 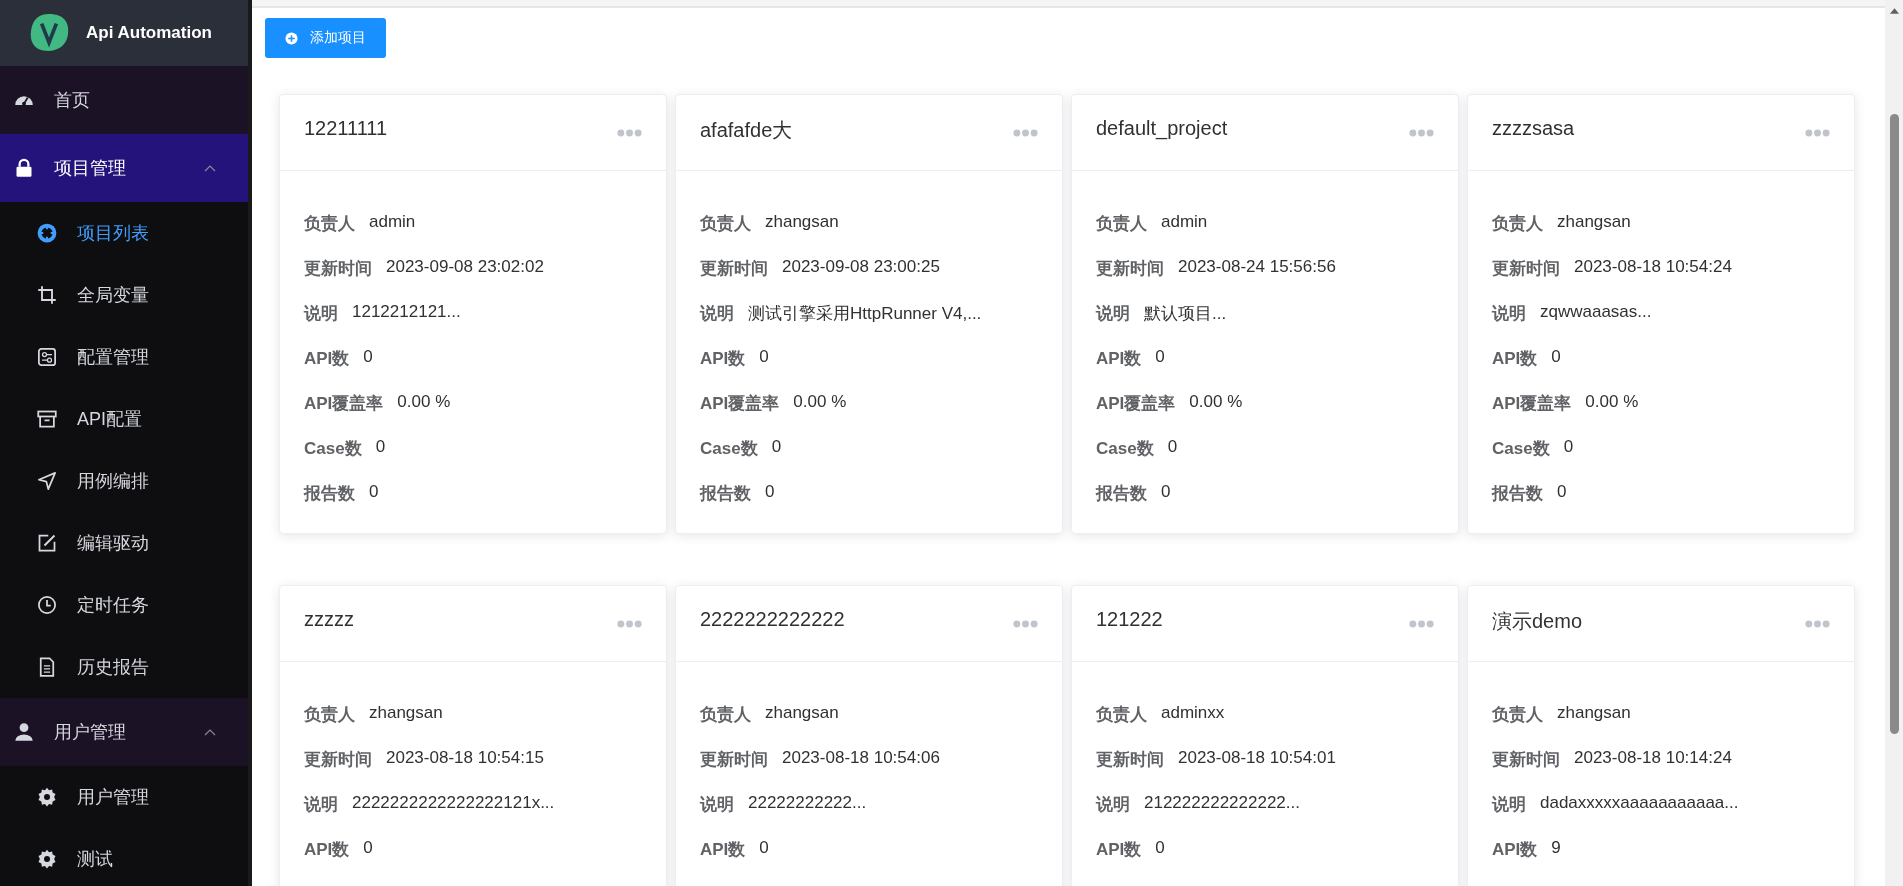 I want to click on logo-icon, so click(x=49, y=33).